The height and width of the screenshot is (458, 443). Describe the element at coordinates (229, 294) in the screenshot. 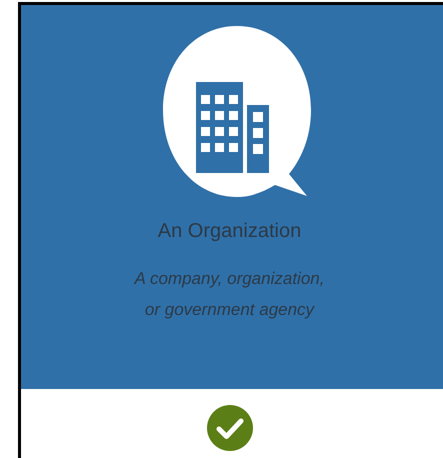

I see `option-description: A company, organization, or government agency` at that location.